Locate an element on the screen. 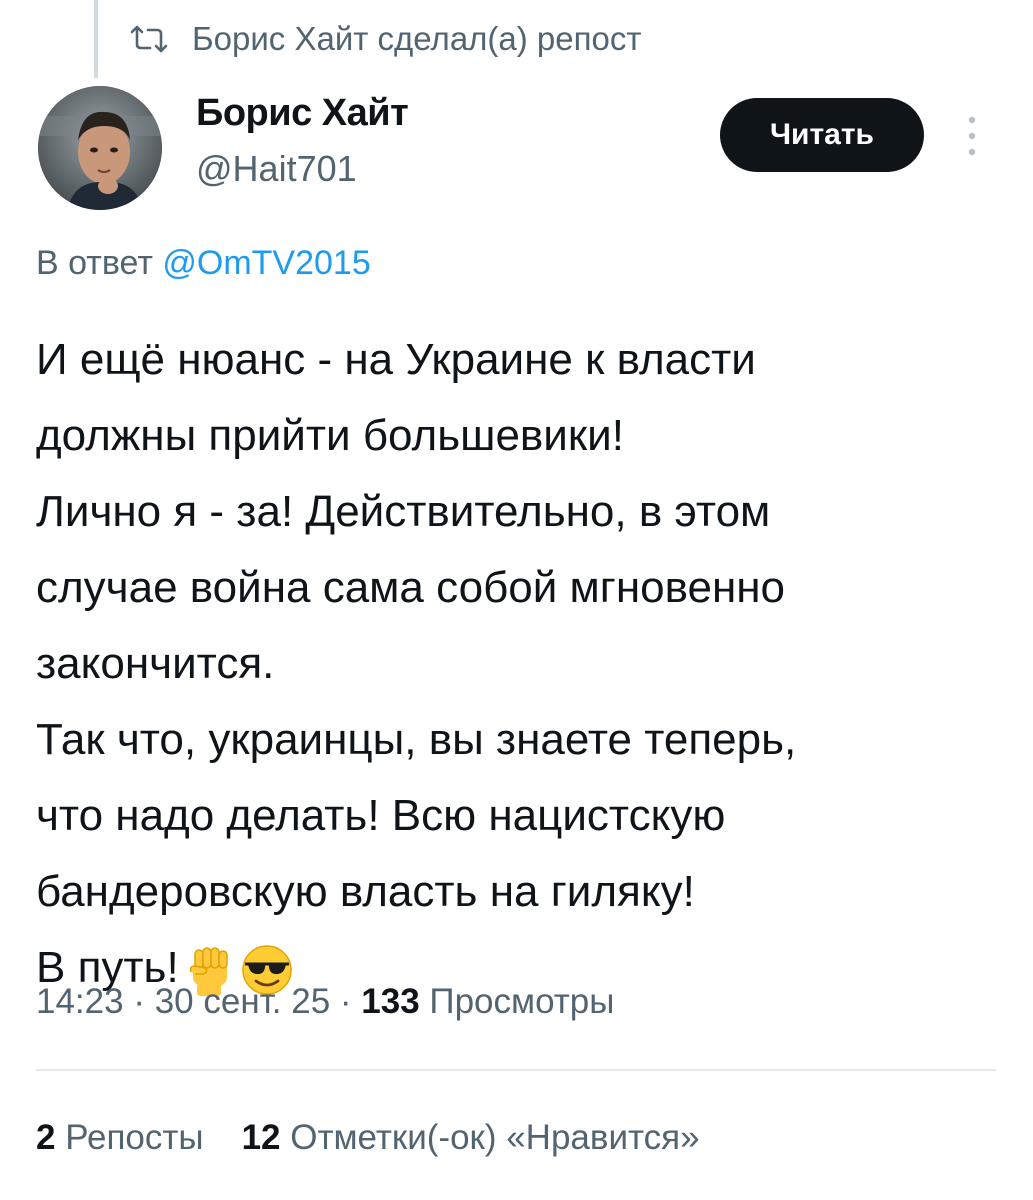  repost-text: Борис Хайт сделал(а) репост is located at coordinates (417, 38).